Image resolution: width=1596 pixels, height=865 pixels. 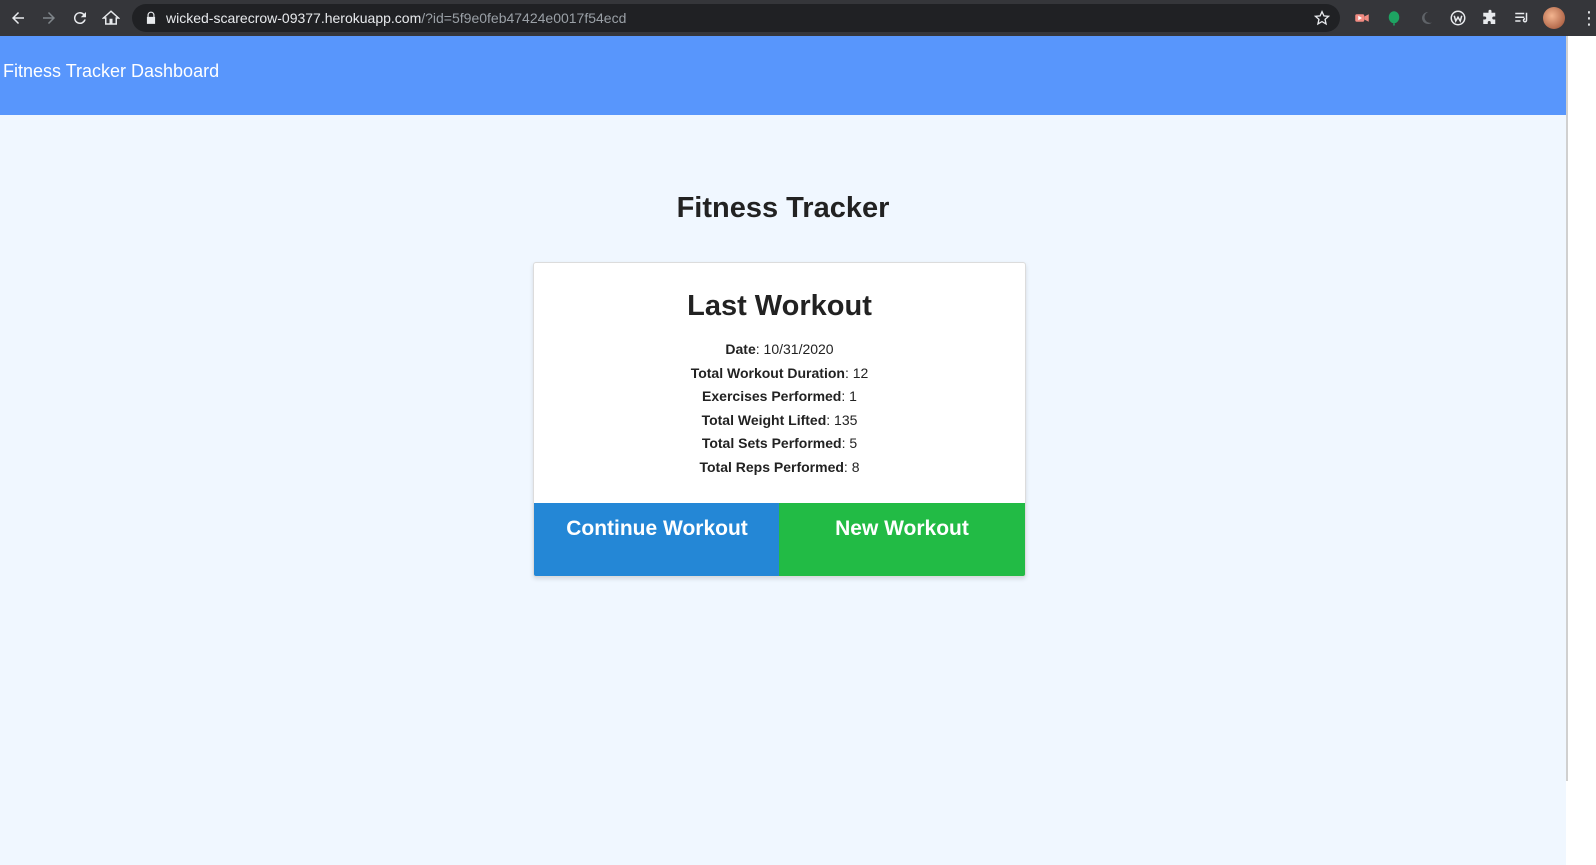 I want to click on url-path: /?id=5f9e0feb47424e0017f54ecd, so click(x=524, y=18).